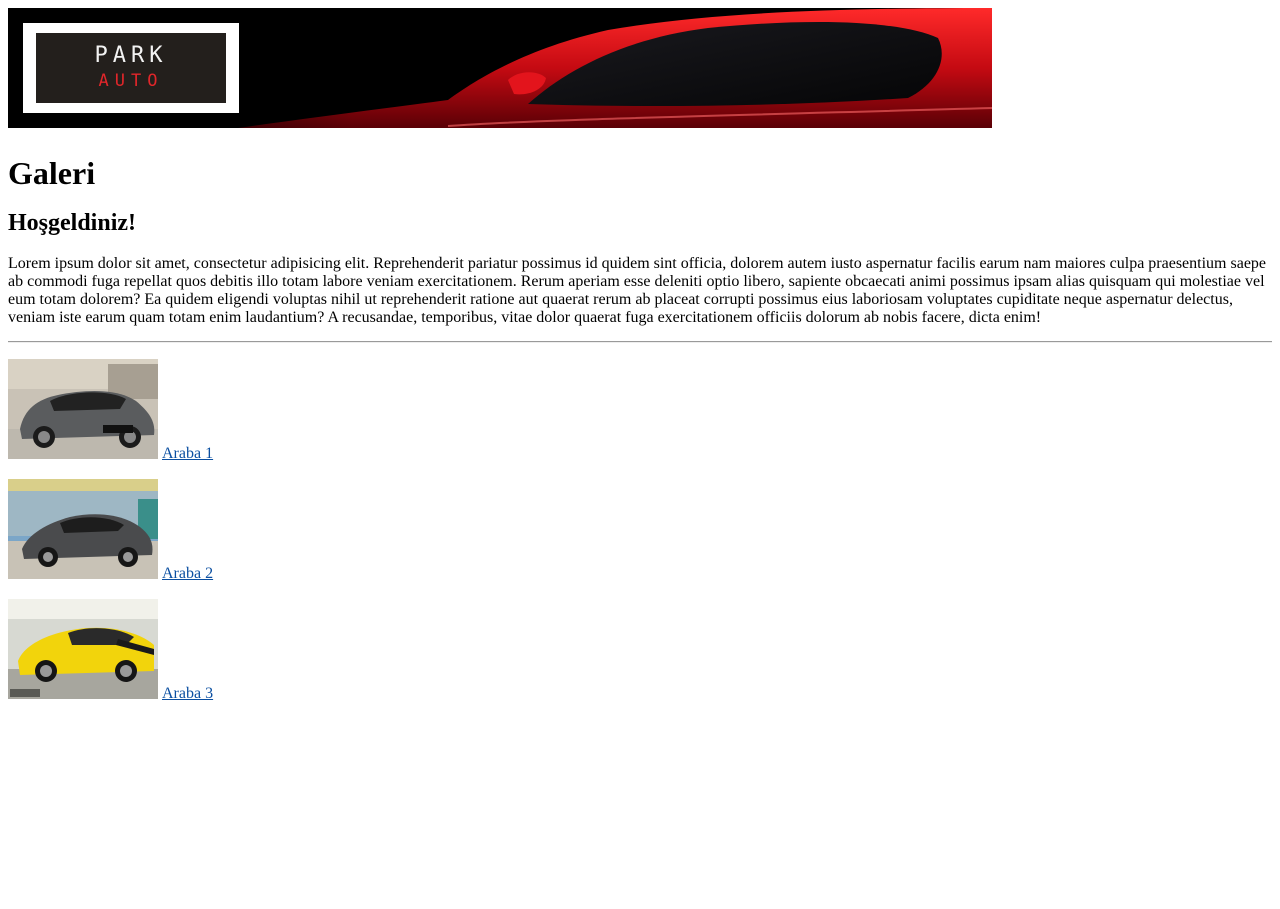 Image resolution: width=1280 pixels, height=909 pixels. I want to click on logo-text-park: PARK, so click(131, 55).